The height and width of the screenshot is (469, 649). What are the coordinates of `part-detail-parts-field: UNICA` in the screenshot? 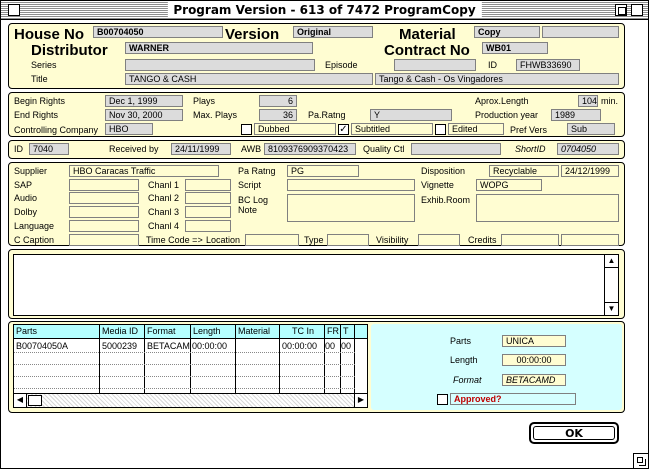 It's located at (534, 341).